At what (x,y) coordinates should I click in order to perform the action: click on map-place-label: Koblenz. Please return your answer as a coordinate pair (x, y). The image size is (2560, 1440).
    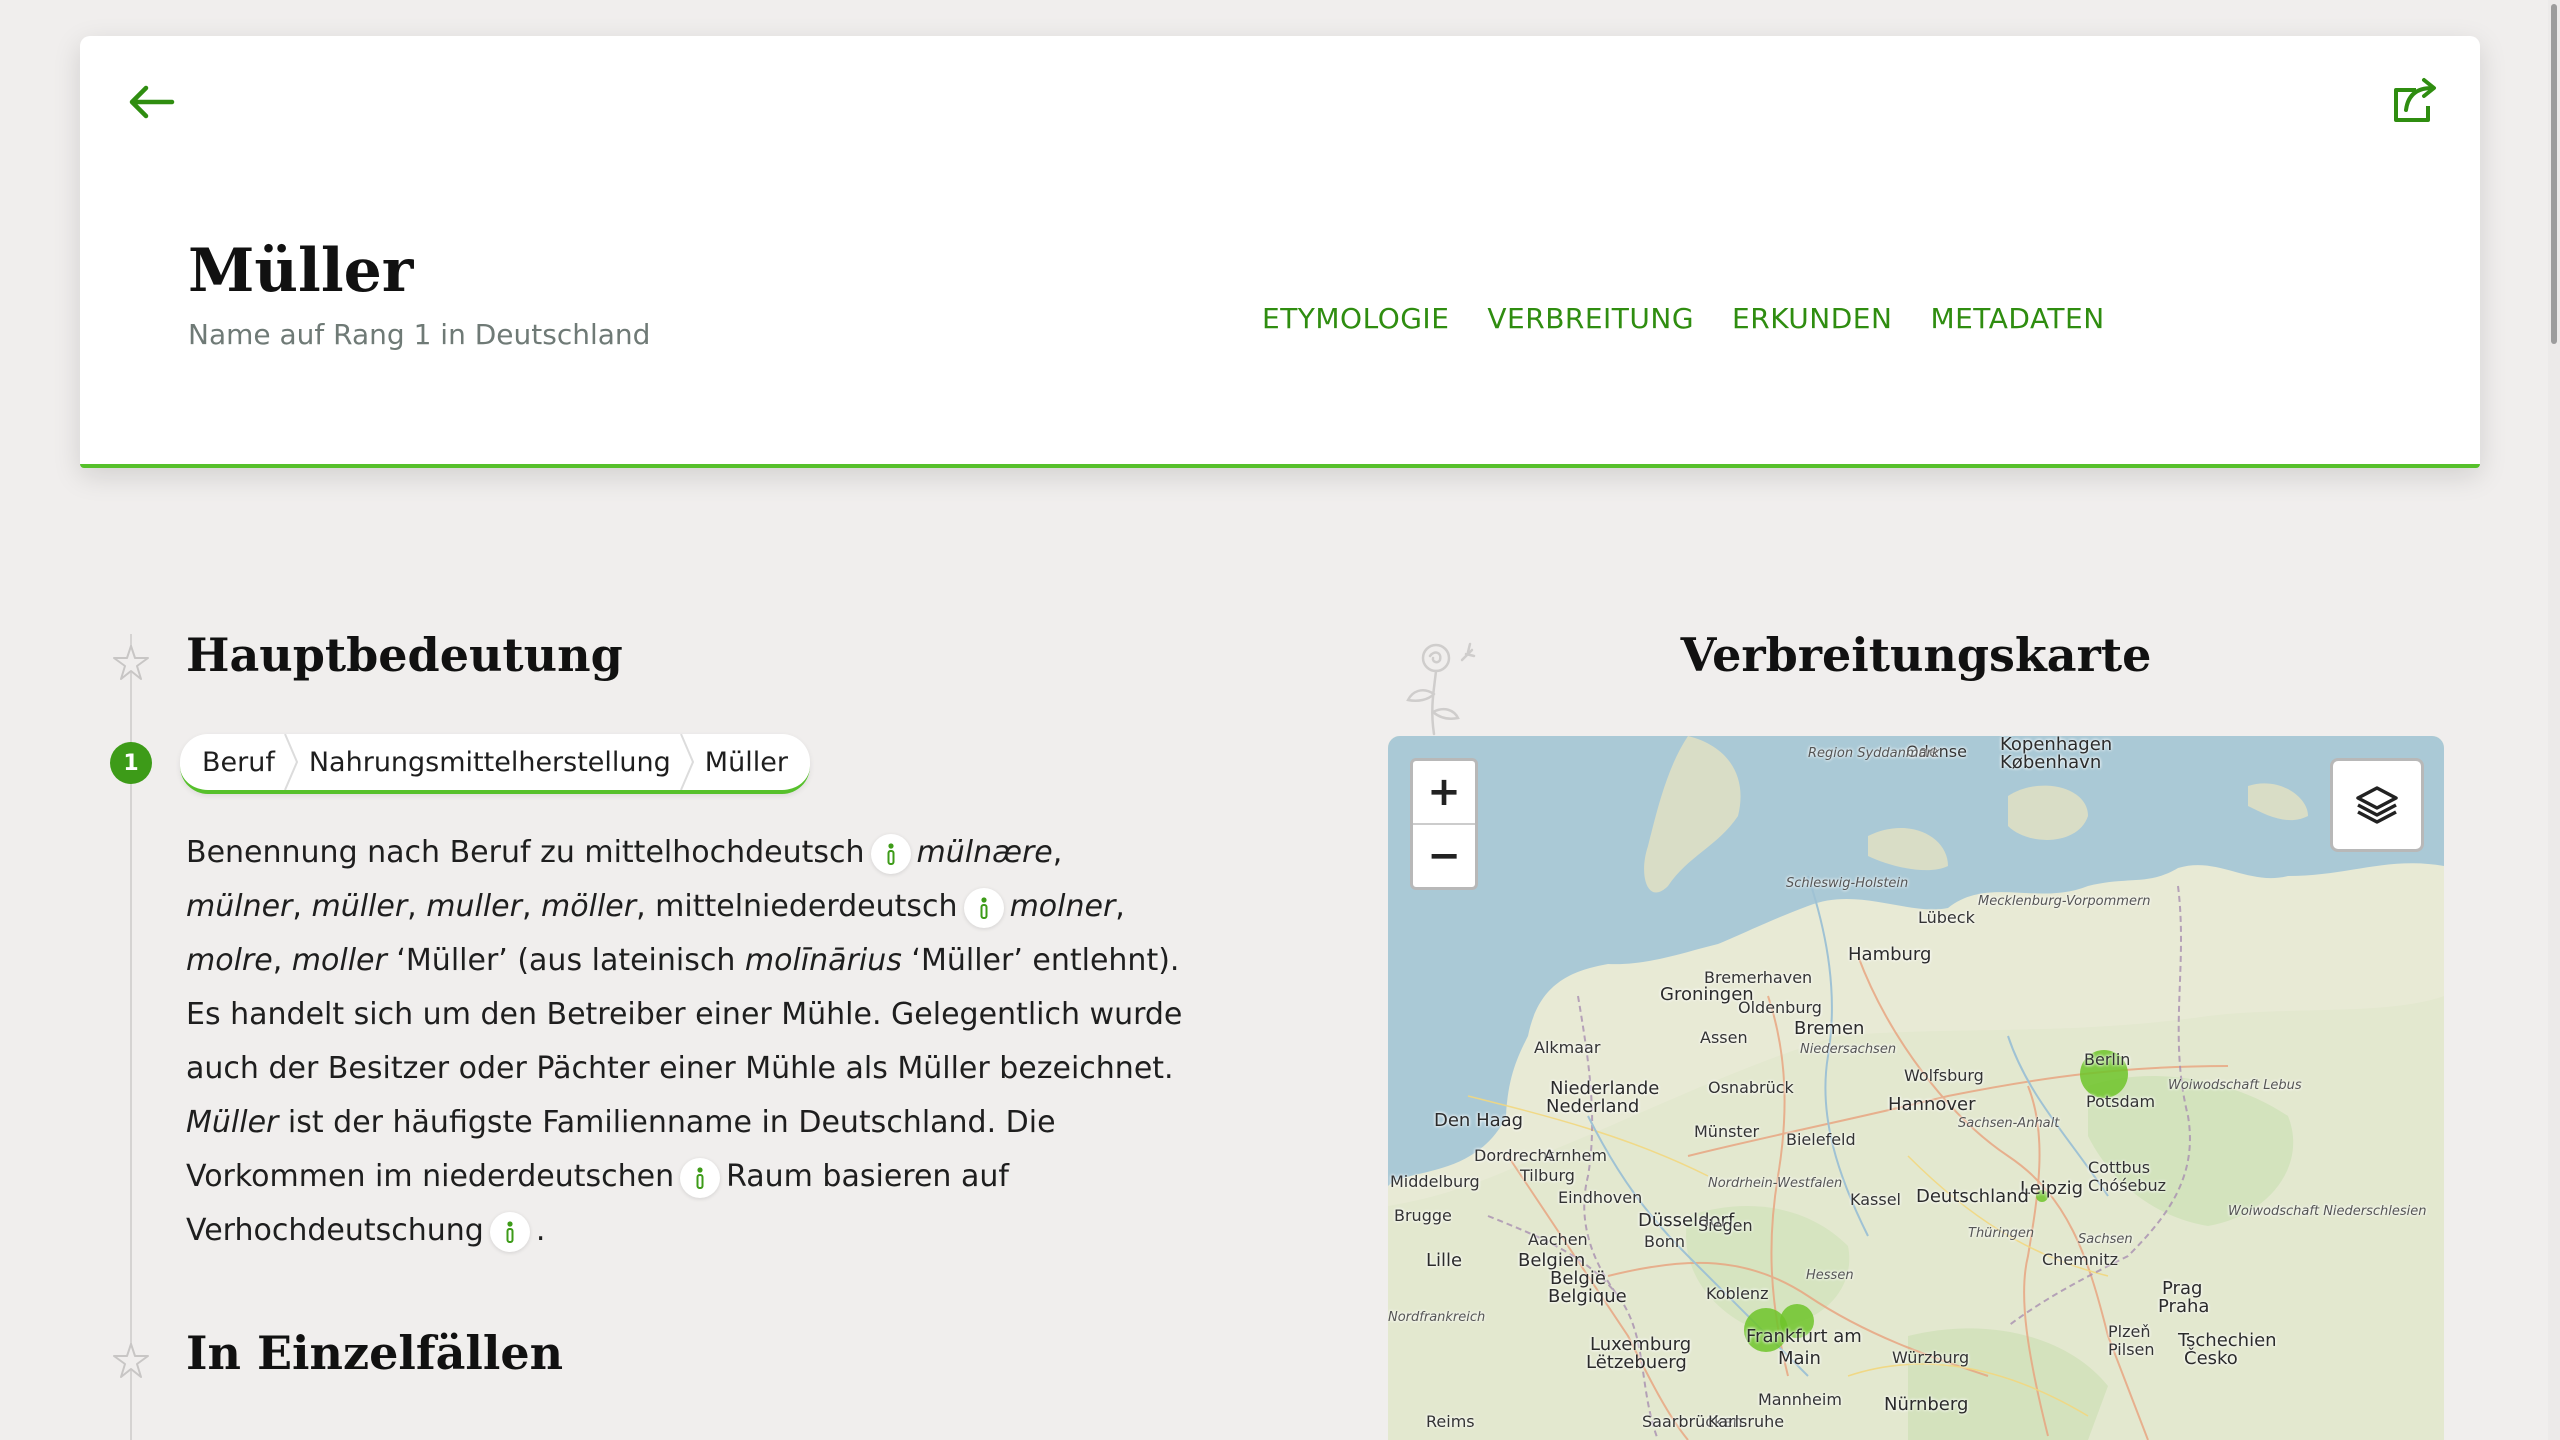
    Looking at the image, I should click on (1737, 1293).